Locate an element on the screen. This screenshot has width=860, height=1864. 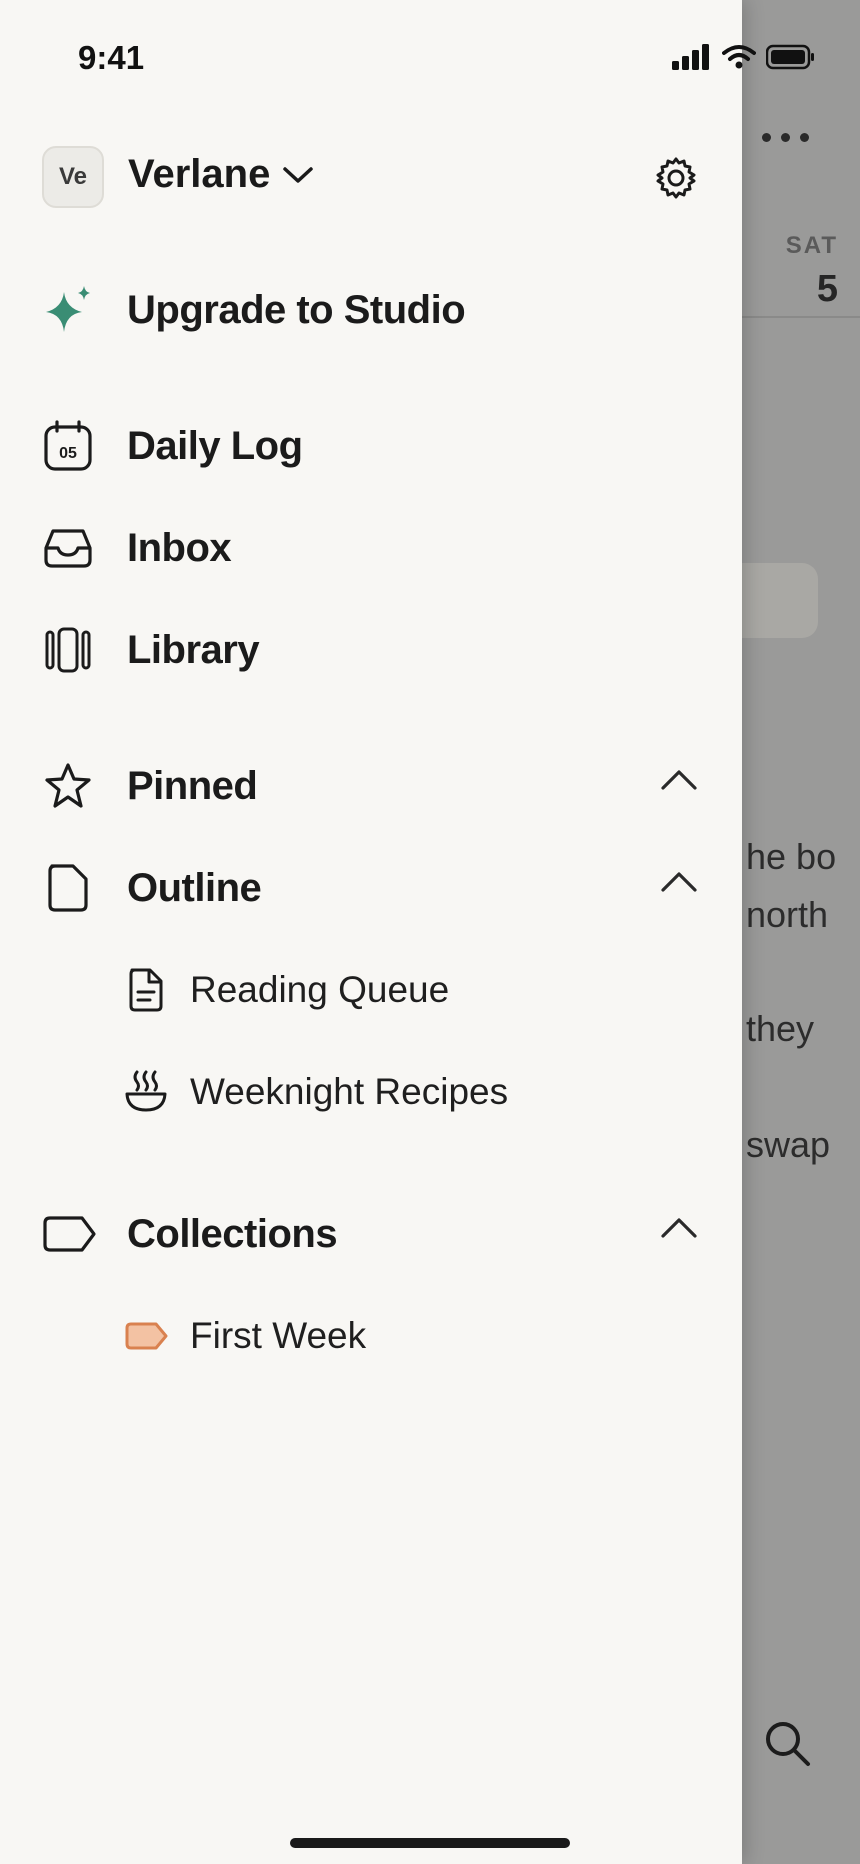
document-icon is located at coordinates (146, 990).